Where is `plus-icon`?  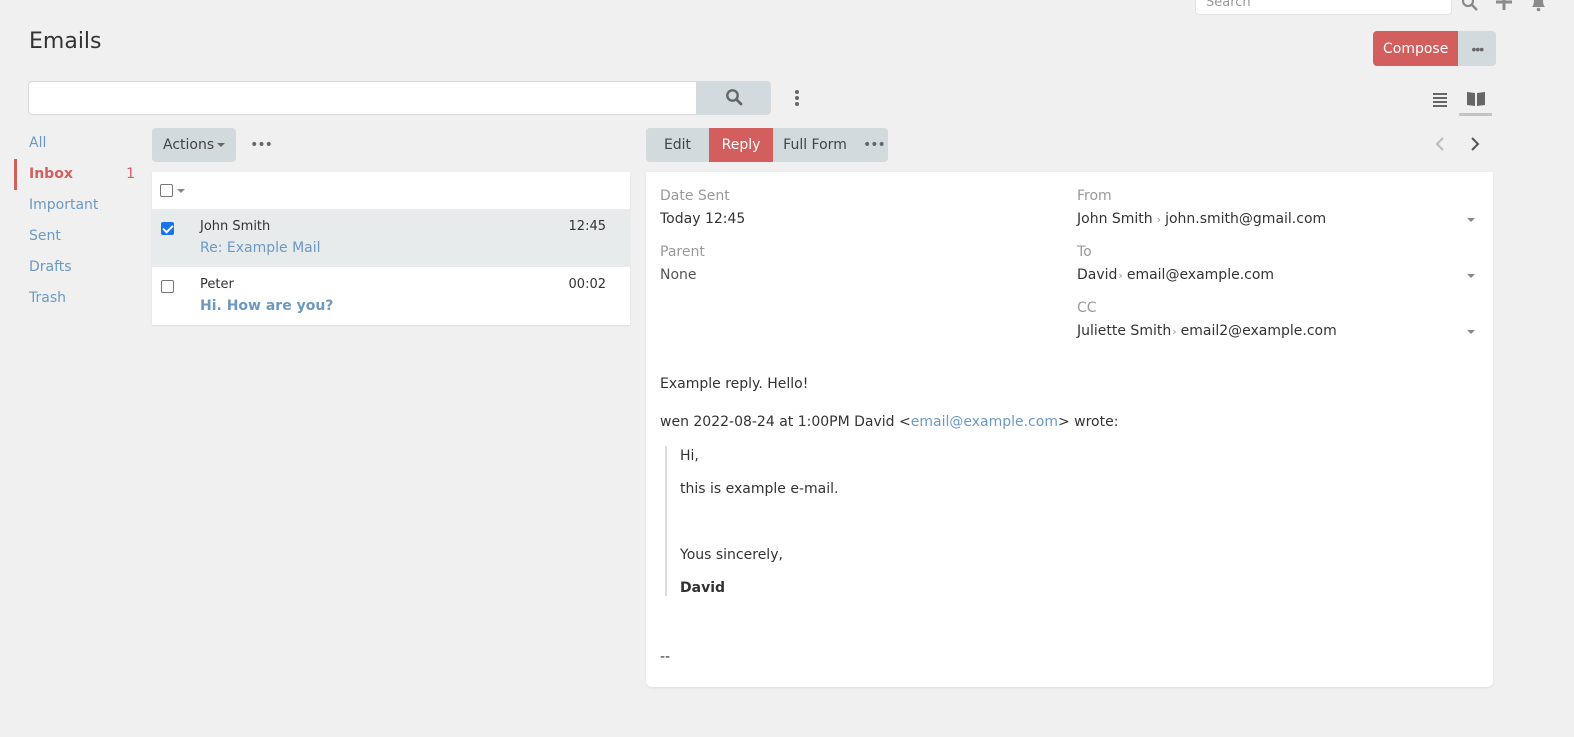
plus-icon is located at coordinates (1504, 7).